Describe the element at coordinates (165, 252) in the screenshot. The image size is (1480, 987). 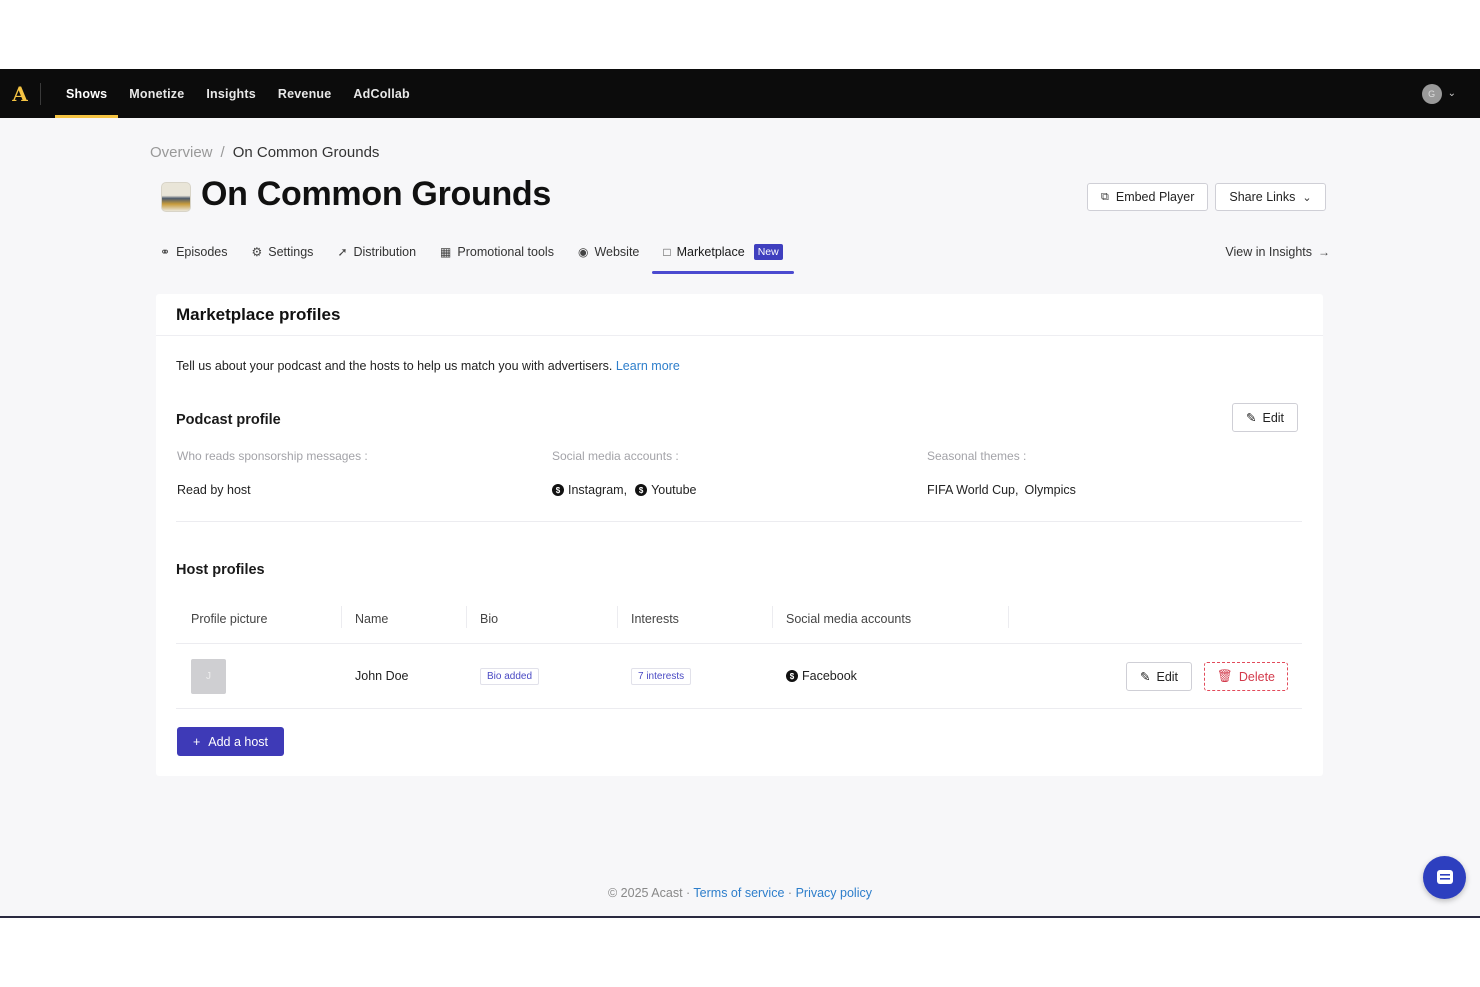
I see `headphones-icon: ⚭` at that location.